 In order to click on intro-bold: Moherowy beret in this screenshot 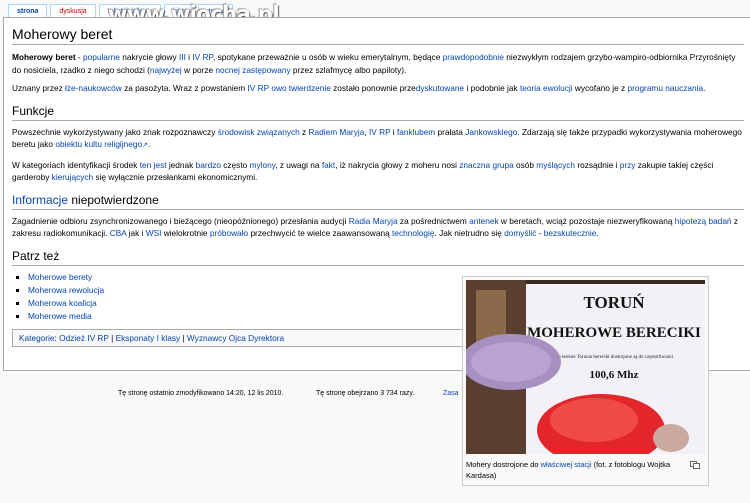, I will do `click(44, 57)`.